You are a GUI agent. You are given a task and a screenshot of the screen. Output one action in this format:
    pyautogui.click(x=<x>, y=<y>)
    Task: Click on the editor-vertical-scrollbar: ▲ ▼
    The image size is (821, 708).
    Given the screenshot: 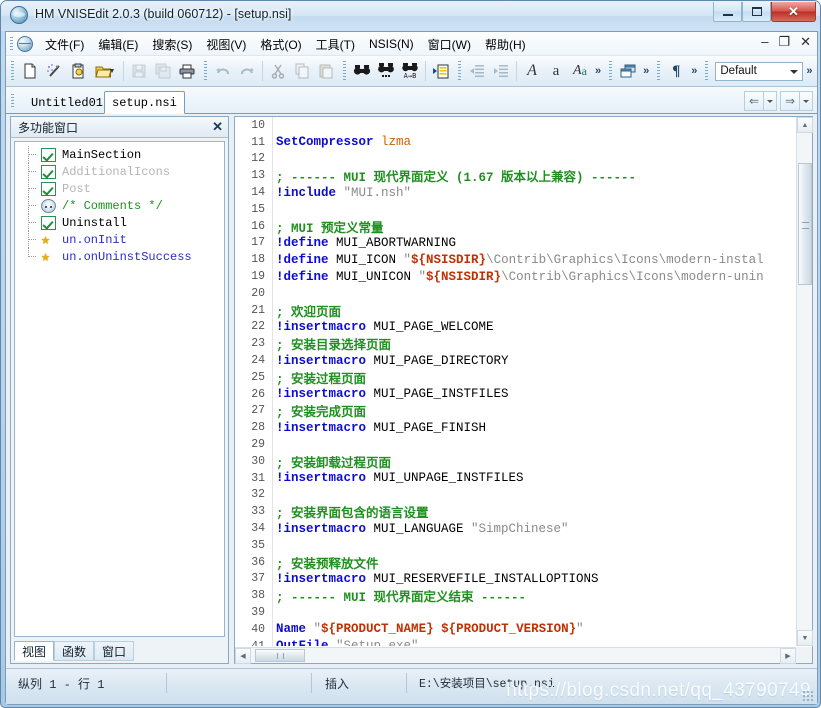 What is the action you would take?
    pyautogui.click(x=804, y=381)
    